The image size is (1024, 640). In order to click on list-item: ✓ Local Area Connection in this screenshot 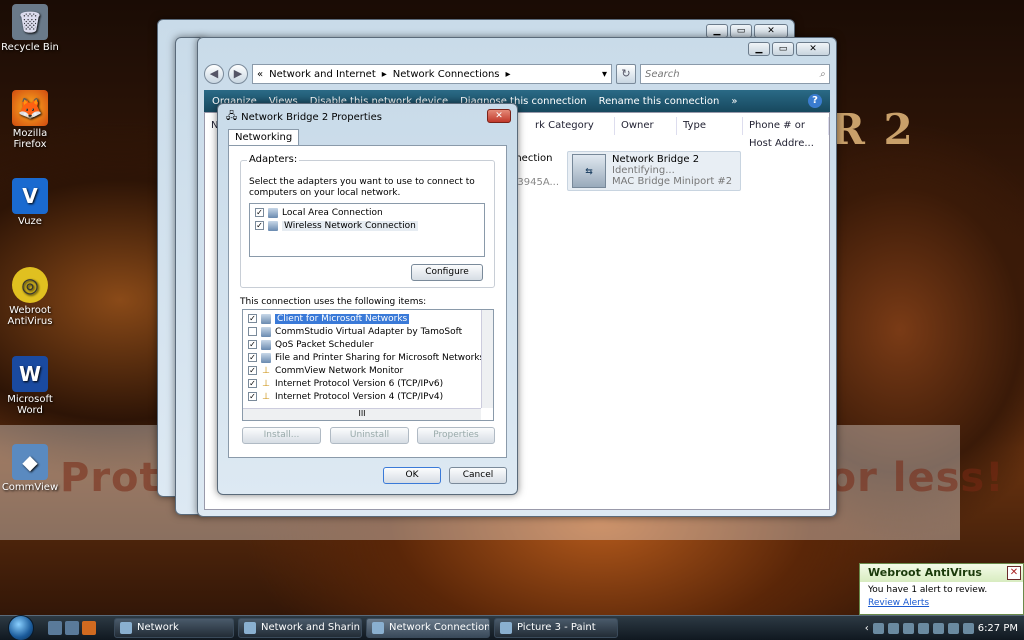, I will do `click(367, 212)`.